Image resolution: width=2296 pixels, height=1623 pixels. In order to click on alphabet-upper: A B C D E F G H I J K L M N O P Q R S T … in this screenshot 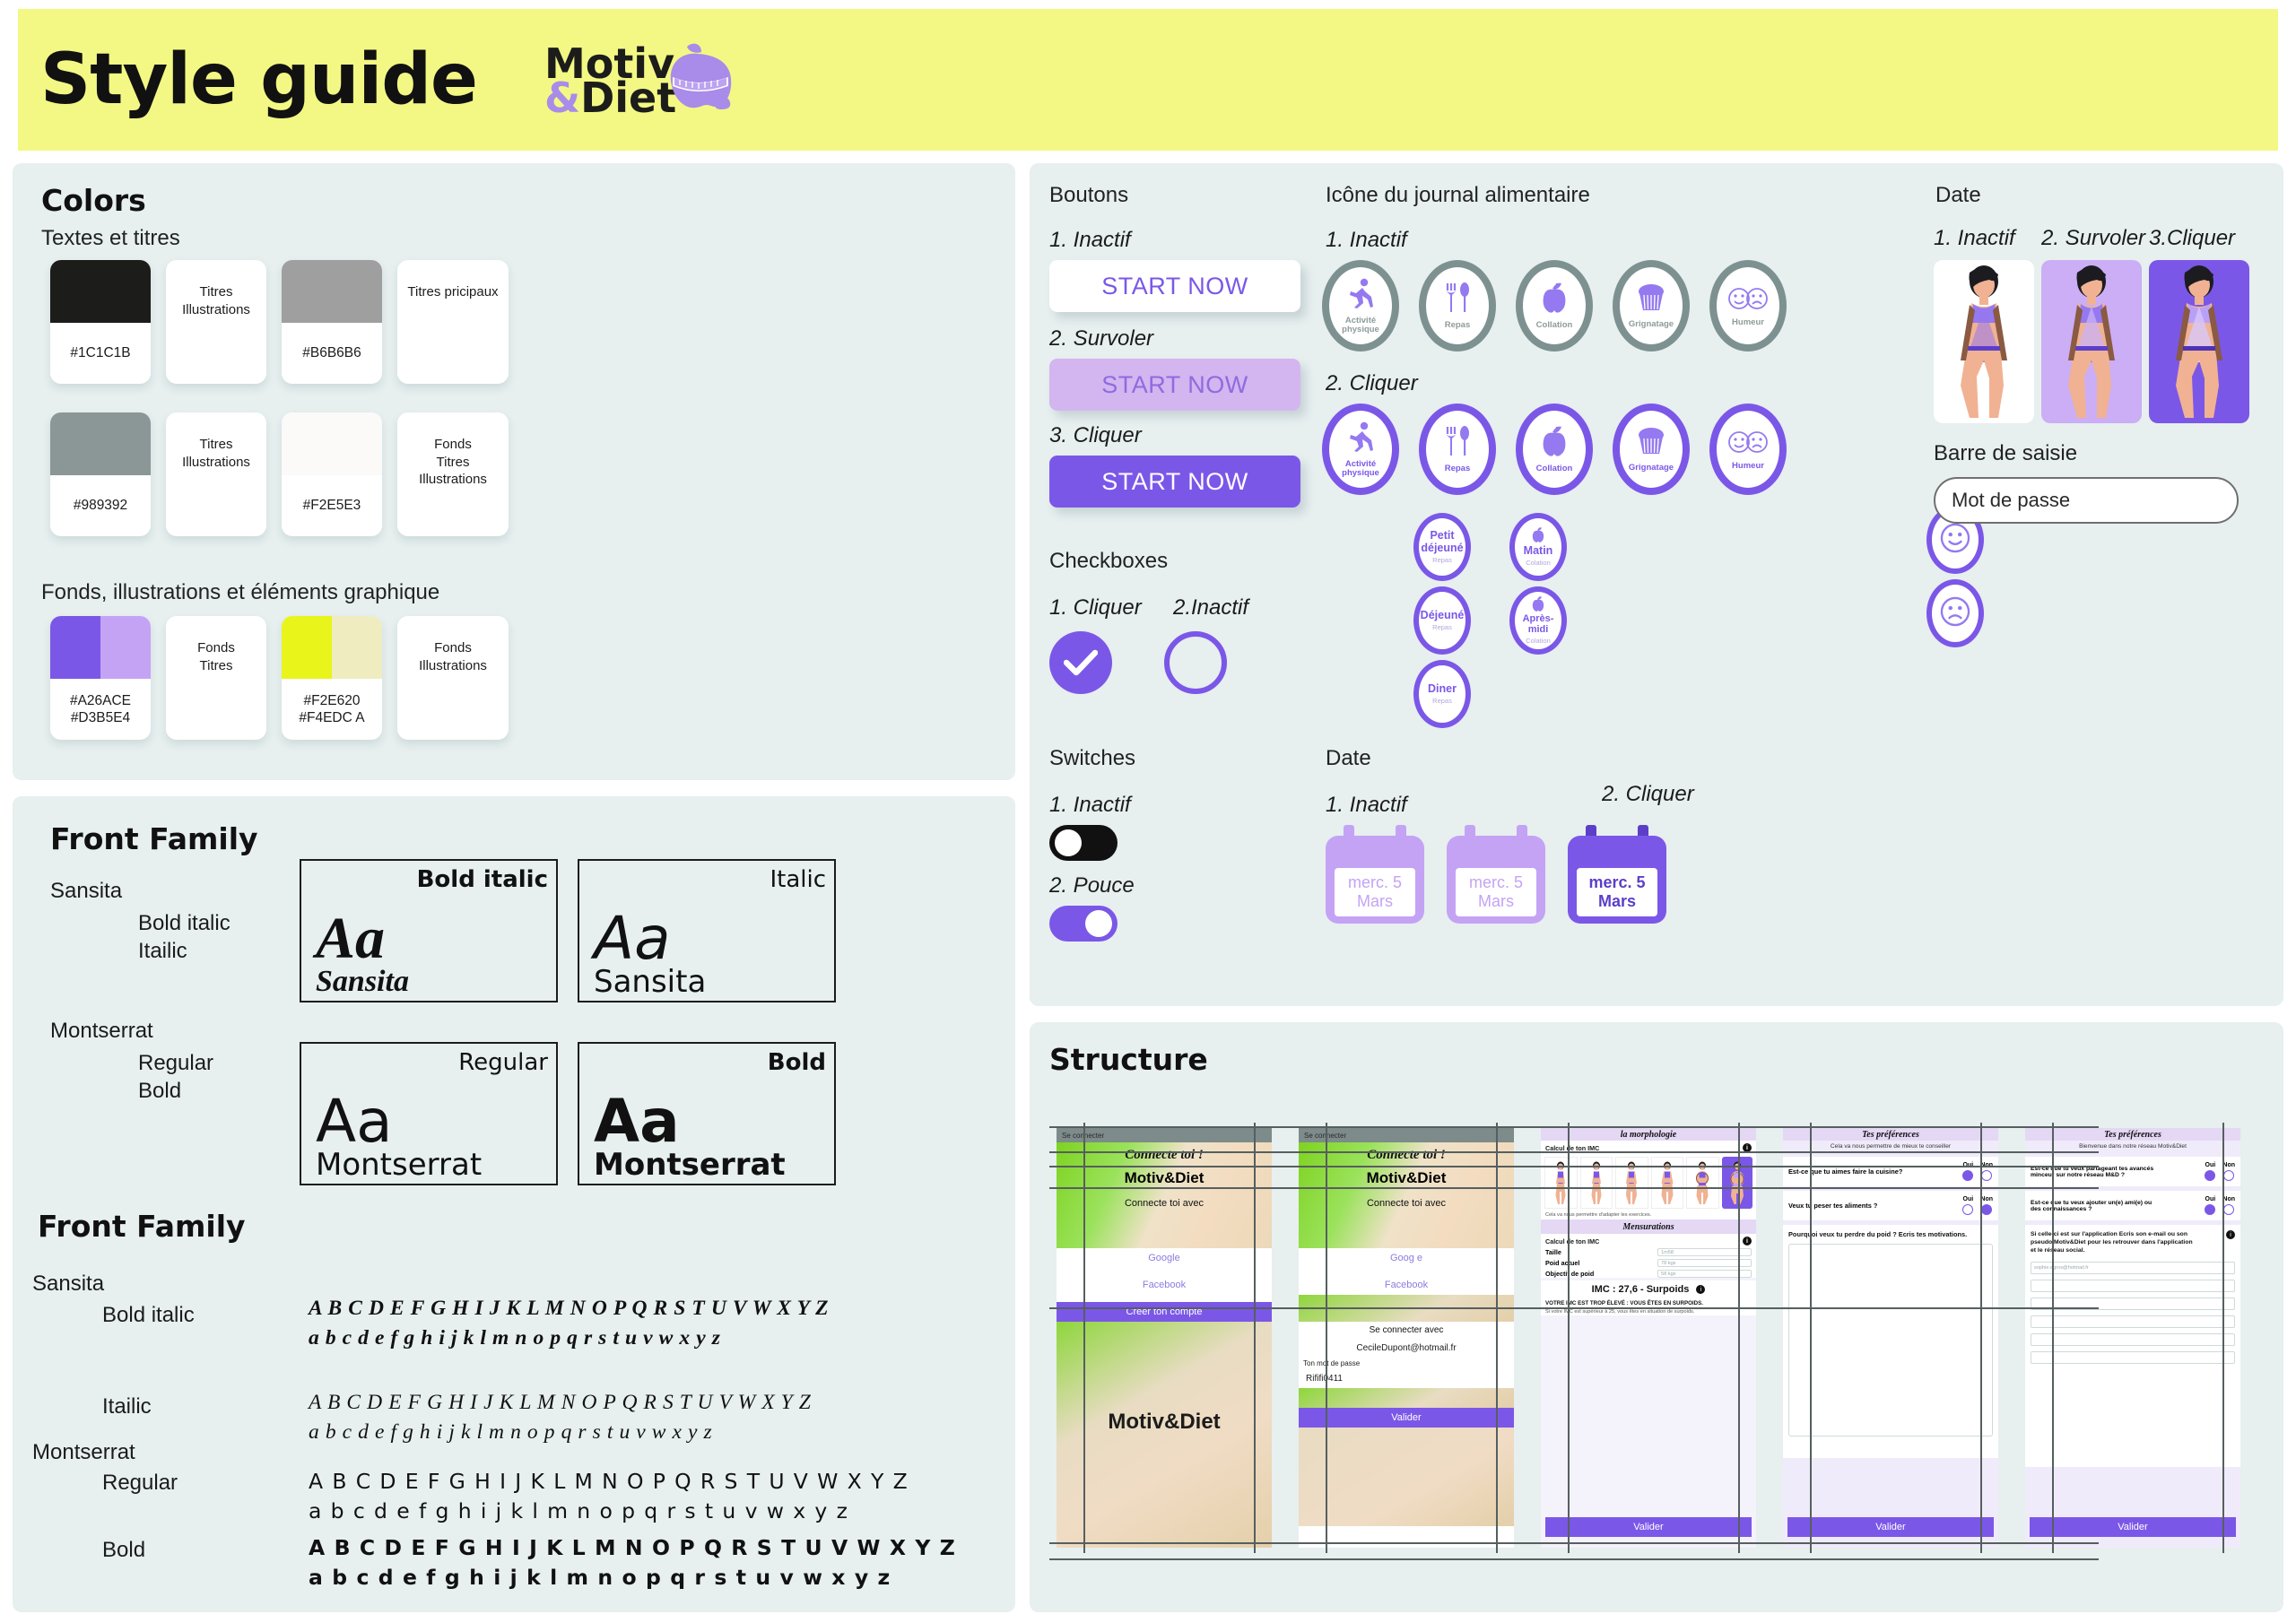, I will do `click(560, 1402)`.